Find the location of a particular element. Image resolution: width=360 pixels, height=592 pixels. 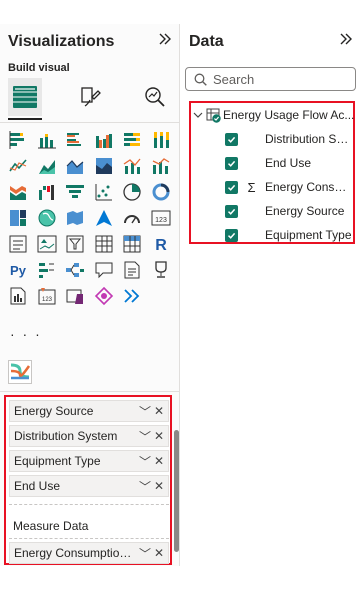

field-row-energy-source: Energy Source is located at coordinates (289, 211).